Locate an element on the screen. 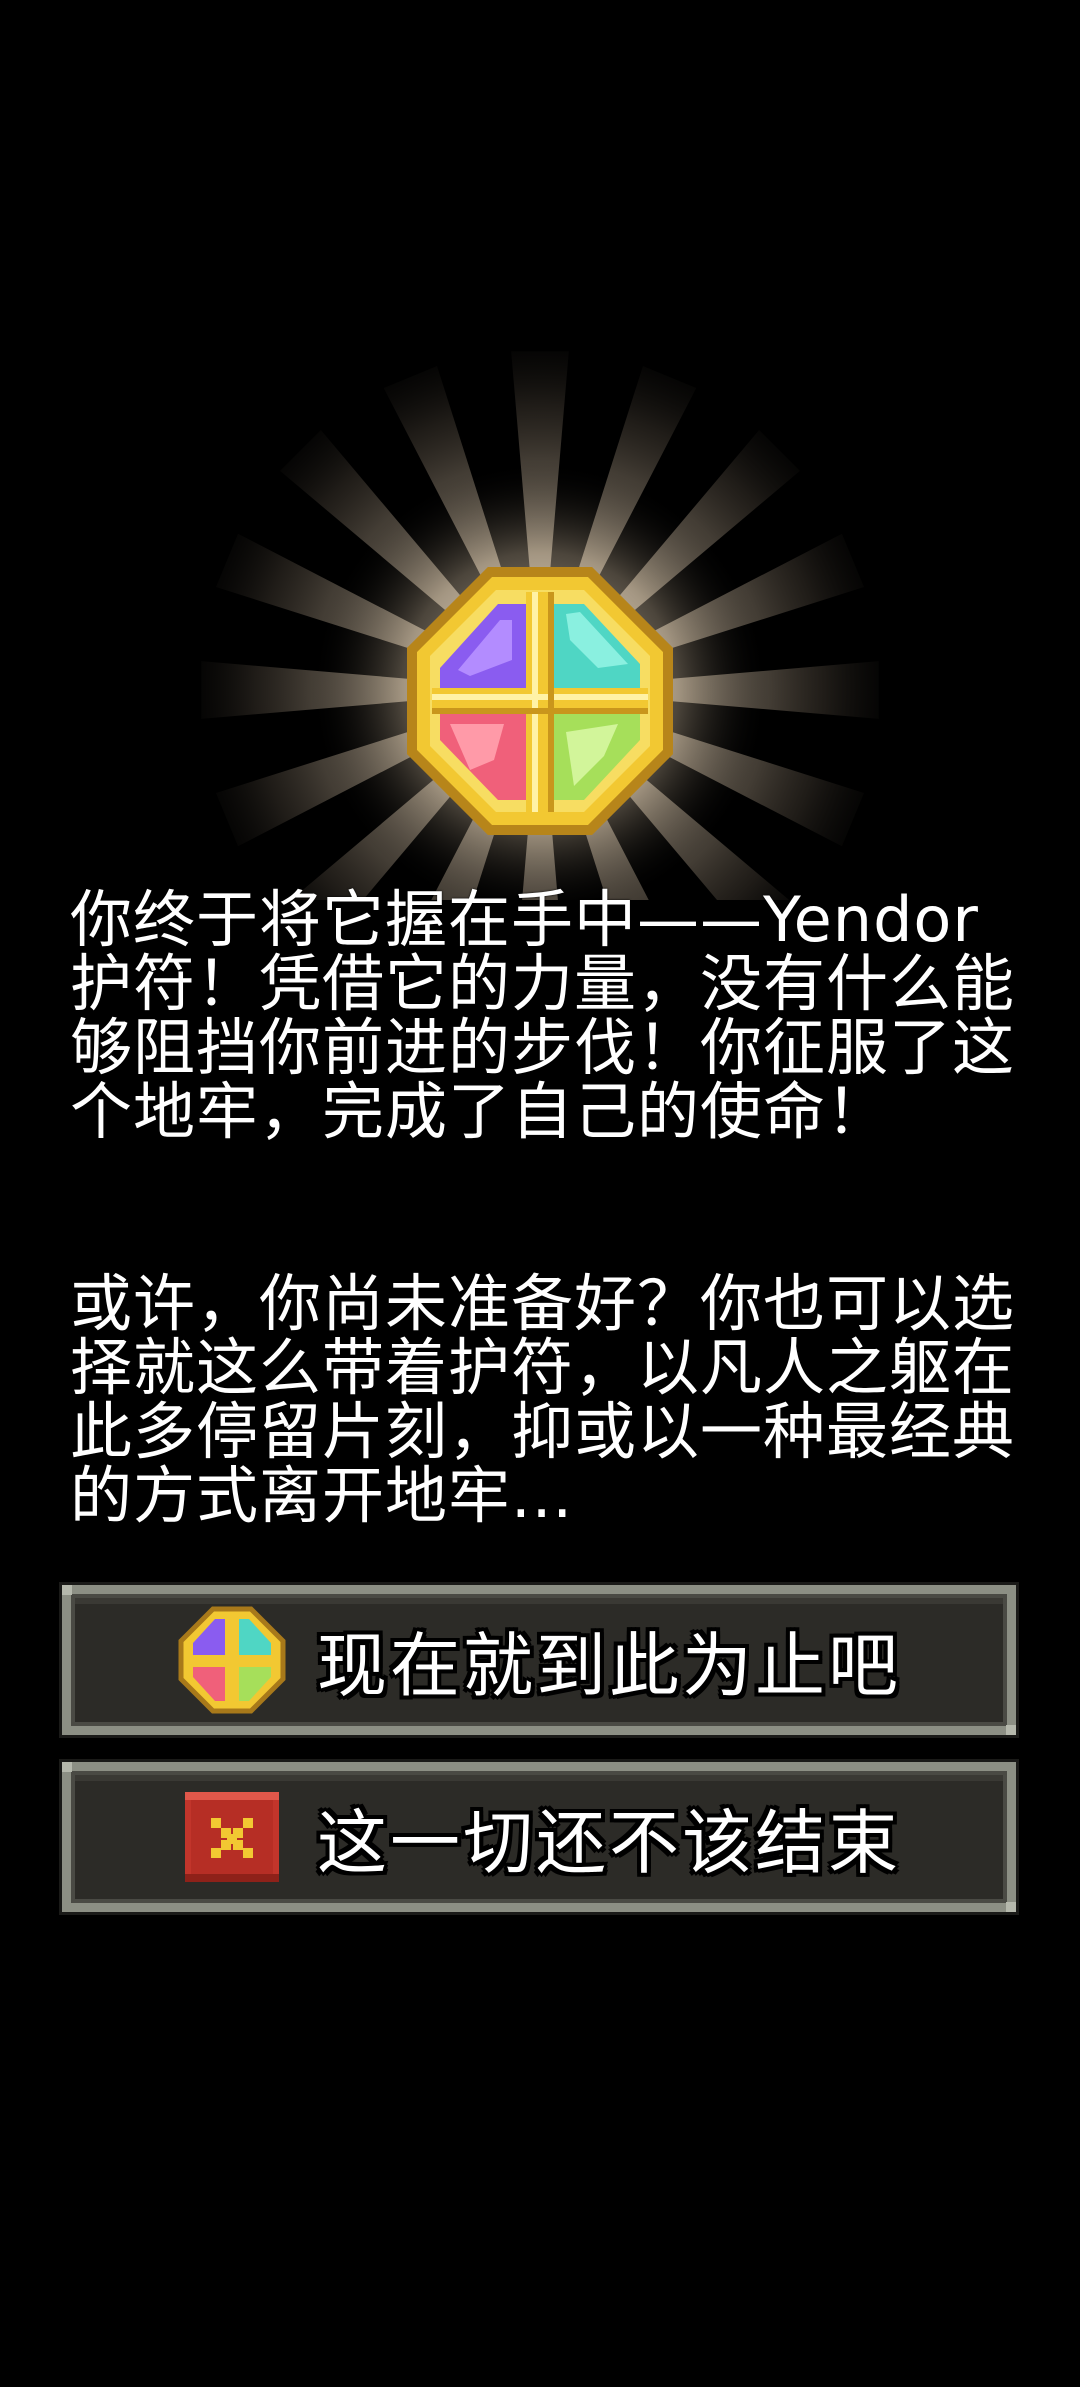  yendor-amulet-icon is located at coordinates (540, 701).